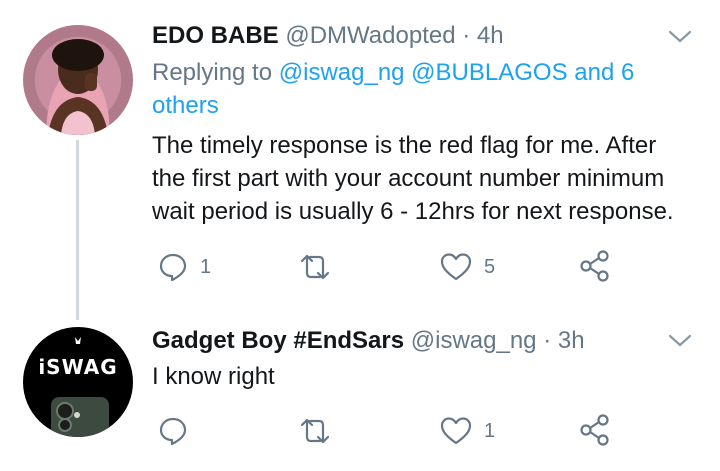  Describe the element at coordinates (457, 72) in the screenshot. I see `replying-mentions: @iswag_ng @BUBLAGOS and 6` at that location.